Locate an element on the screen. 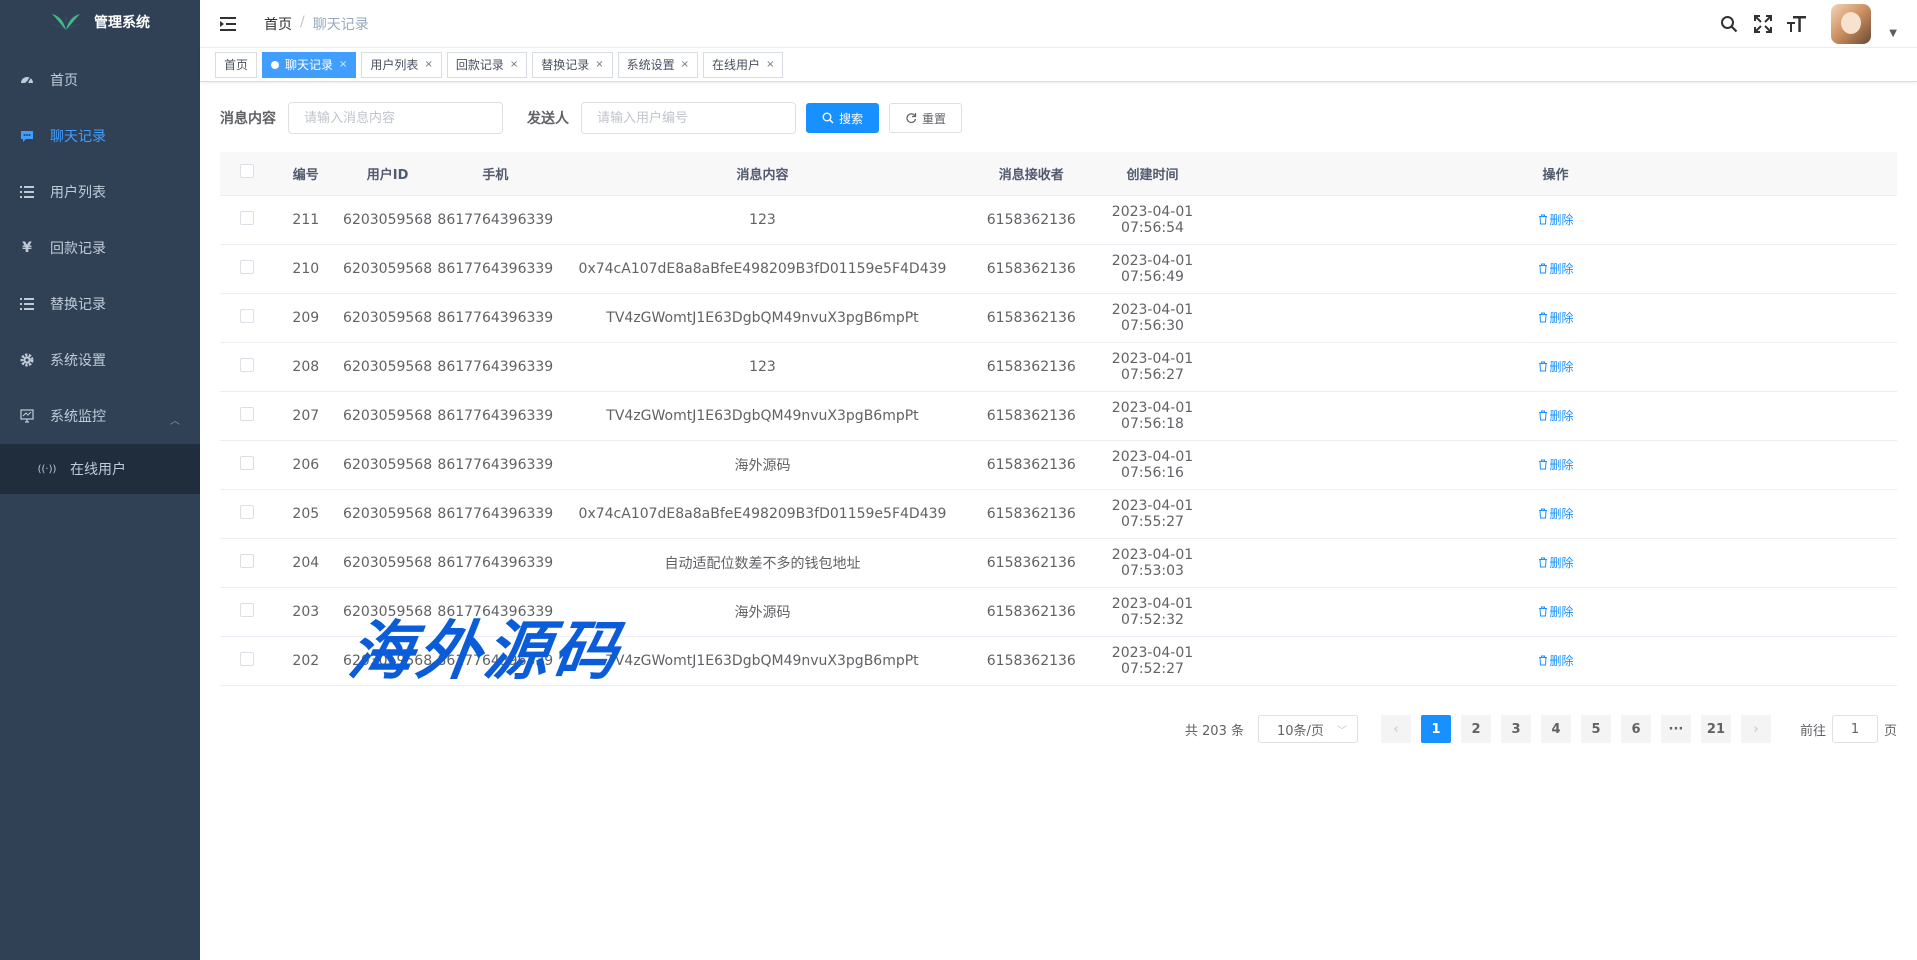 The width and height of the screenshot is (1917, 960). message-content-input is located at coordinates (395, 118).